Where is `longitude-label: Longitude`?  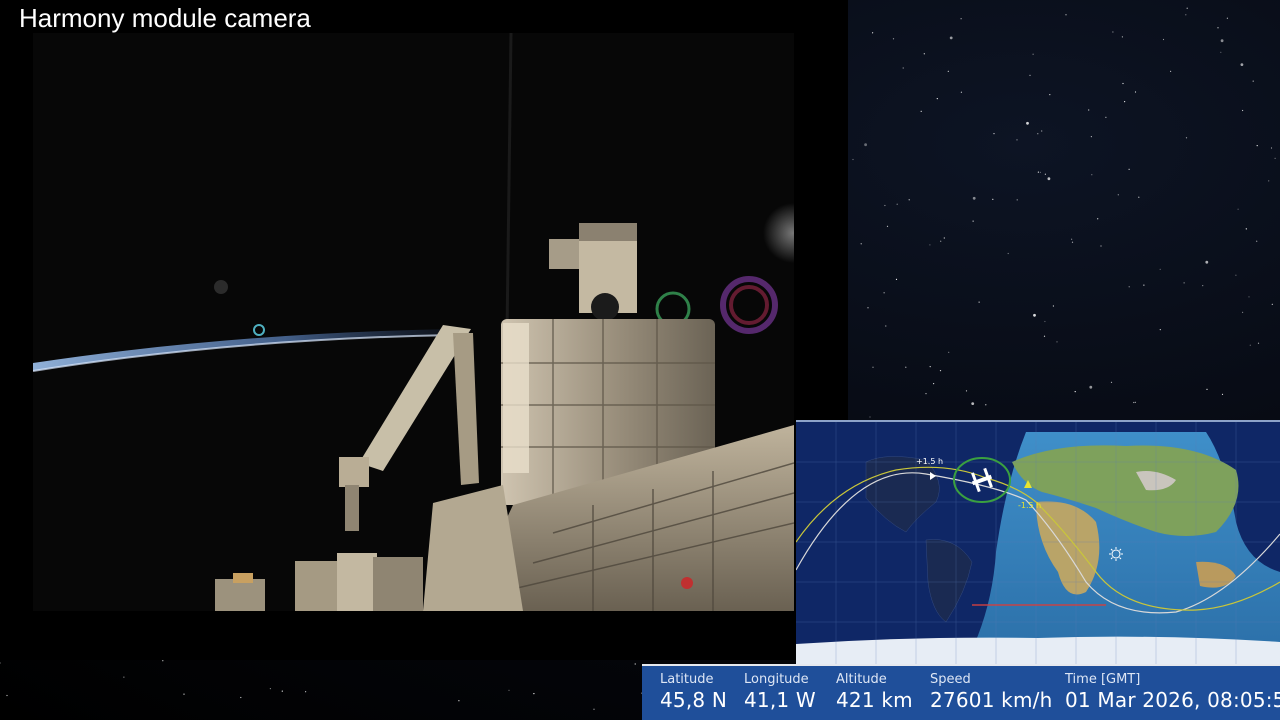
longitude-label: Longitude is located at coordinates (776, 679).